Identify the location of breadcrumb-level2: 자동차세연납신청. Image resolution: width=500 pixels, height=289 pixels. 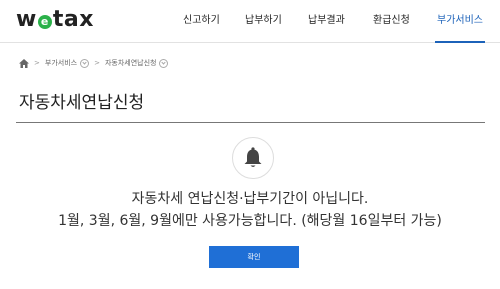
(131, 63).